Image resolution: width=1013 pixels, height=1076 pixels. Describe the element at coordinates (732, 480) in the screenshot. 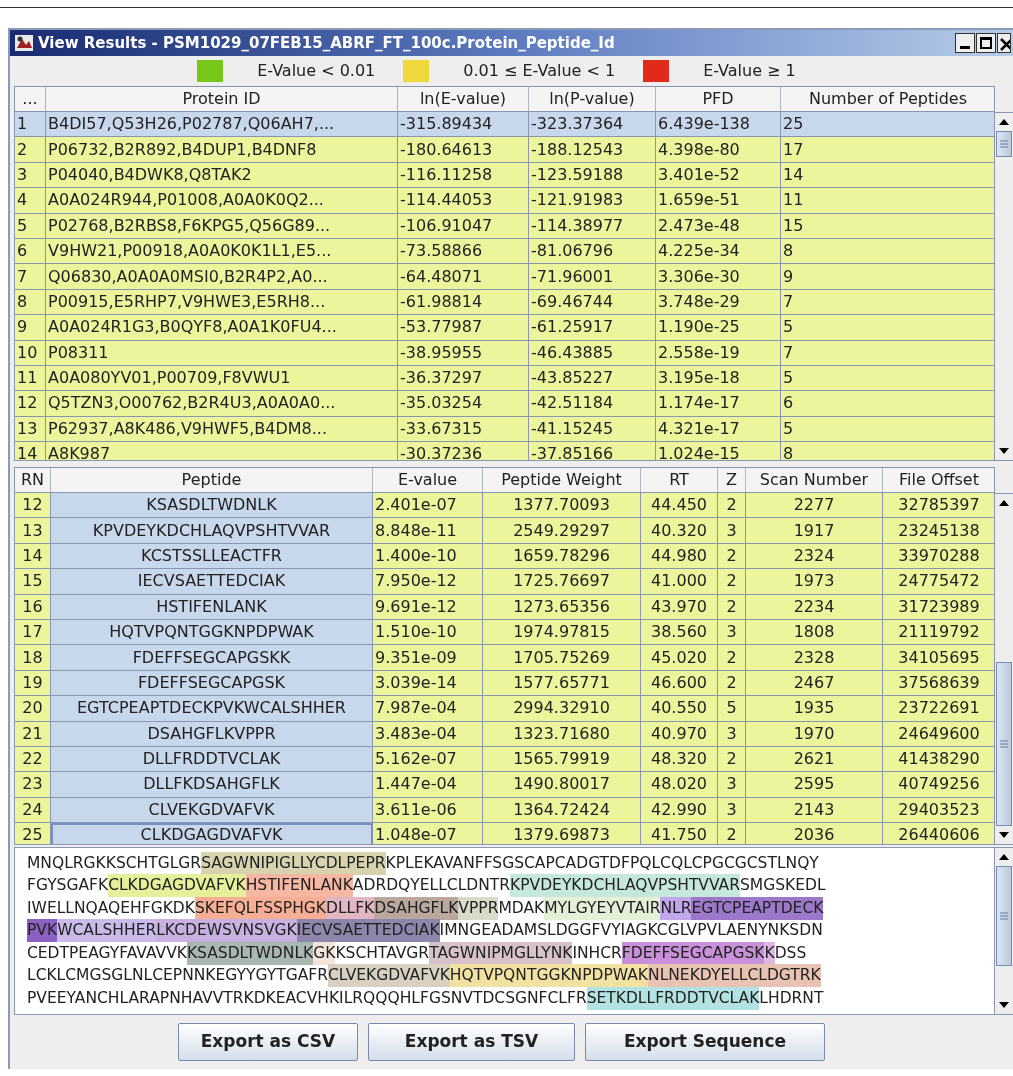

I see `column-header: Z` at that location.